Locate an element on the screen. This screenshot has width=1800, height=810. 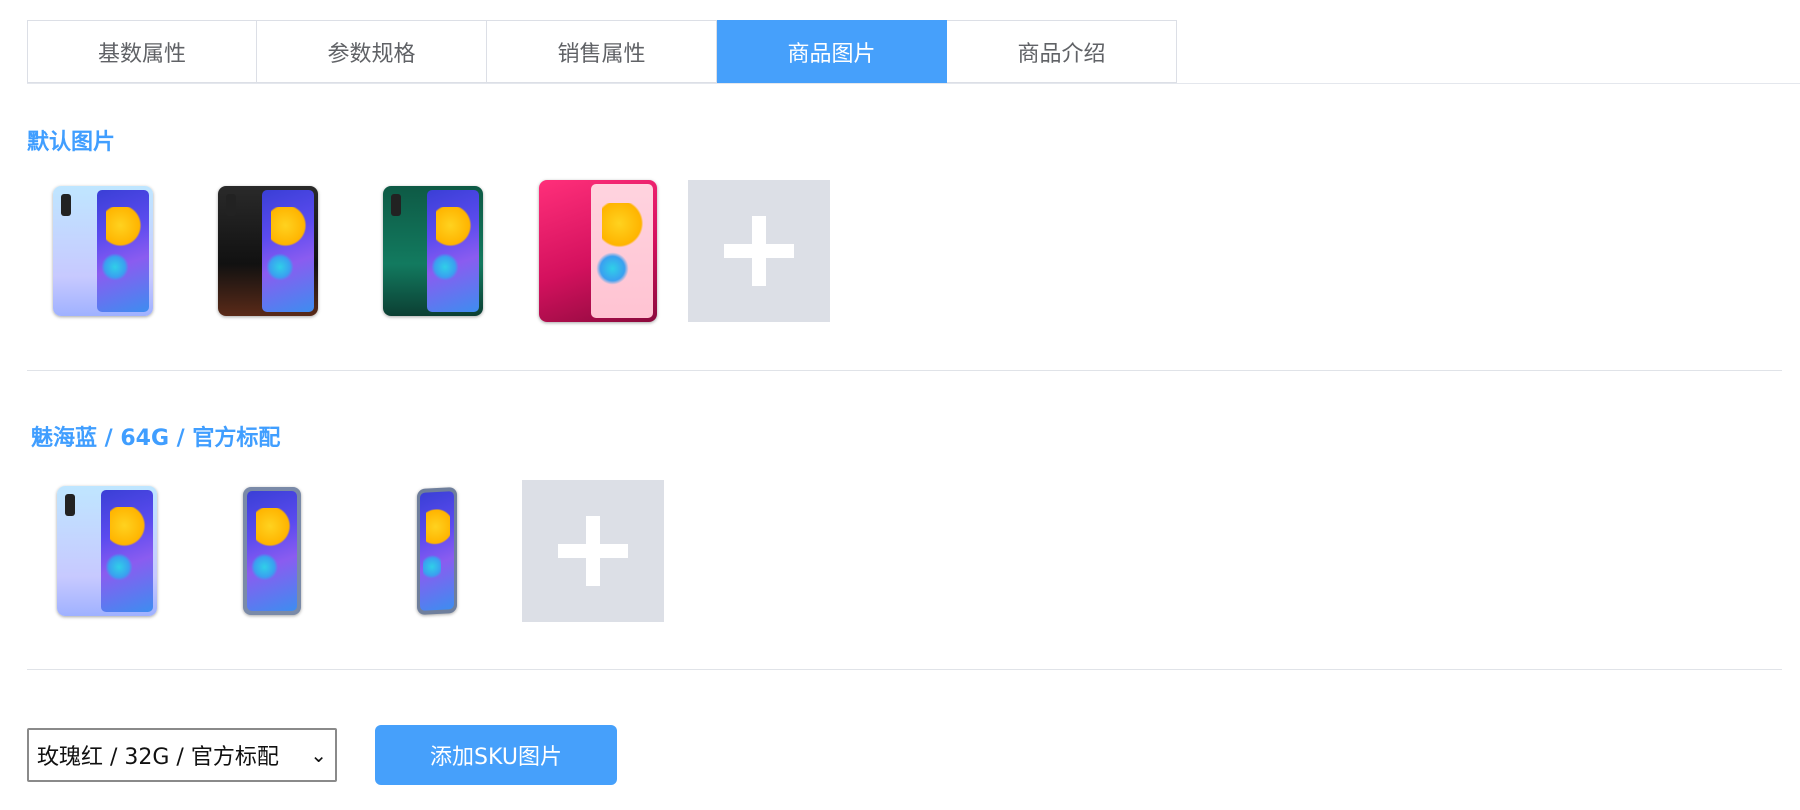
add-sku-image-button: 添加SKU图片 is located at coordinates (496, 755).